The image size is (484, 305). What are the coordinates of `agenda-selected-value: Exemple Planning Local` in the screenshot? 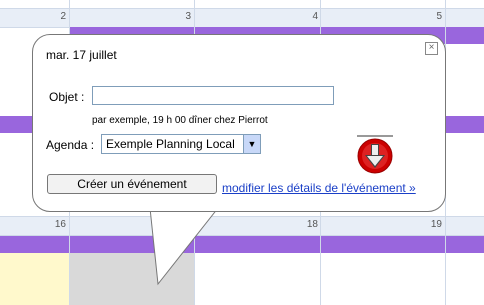 It's located at (170, 144).